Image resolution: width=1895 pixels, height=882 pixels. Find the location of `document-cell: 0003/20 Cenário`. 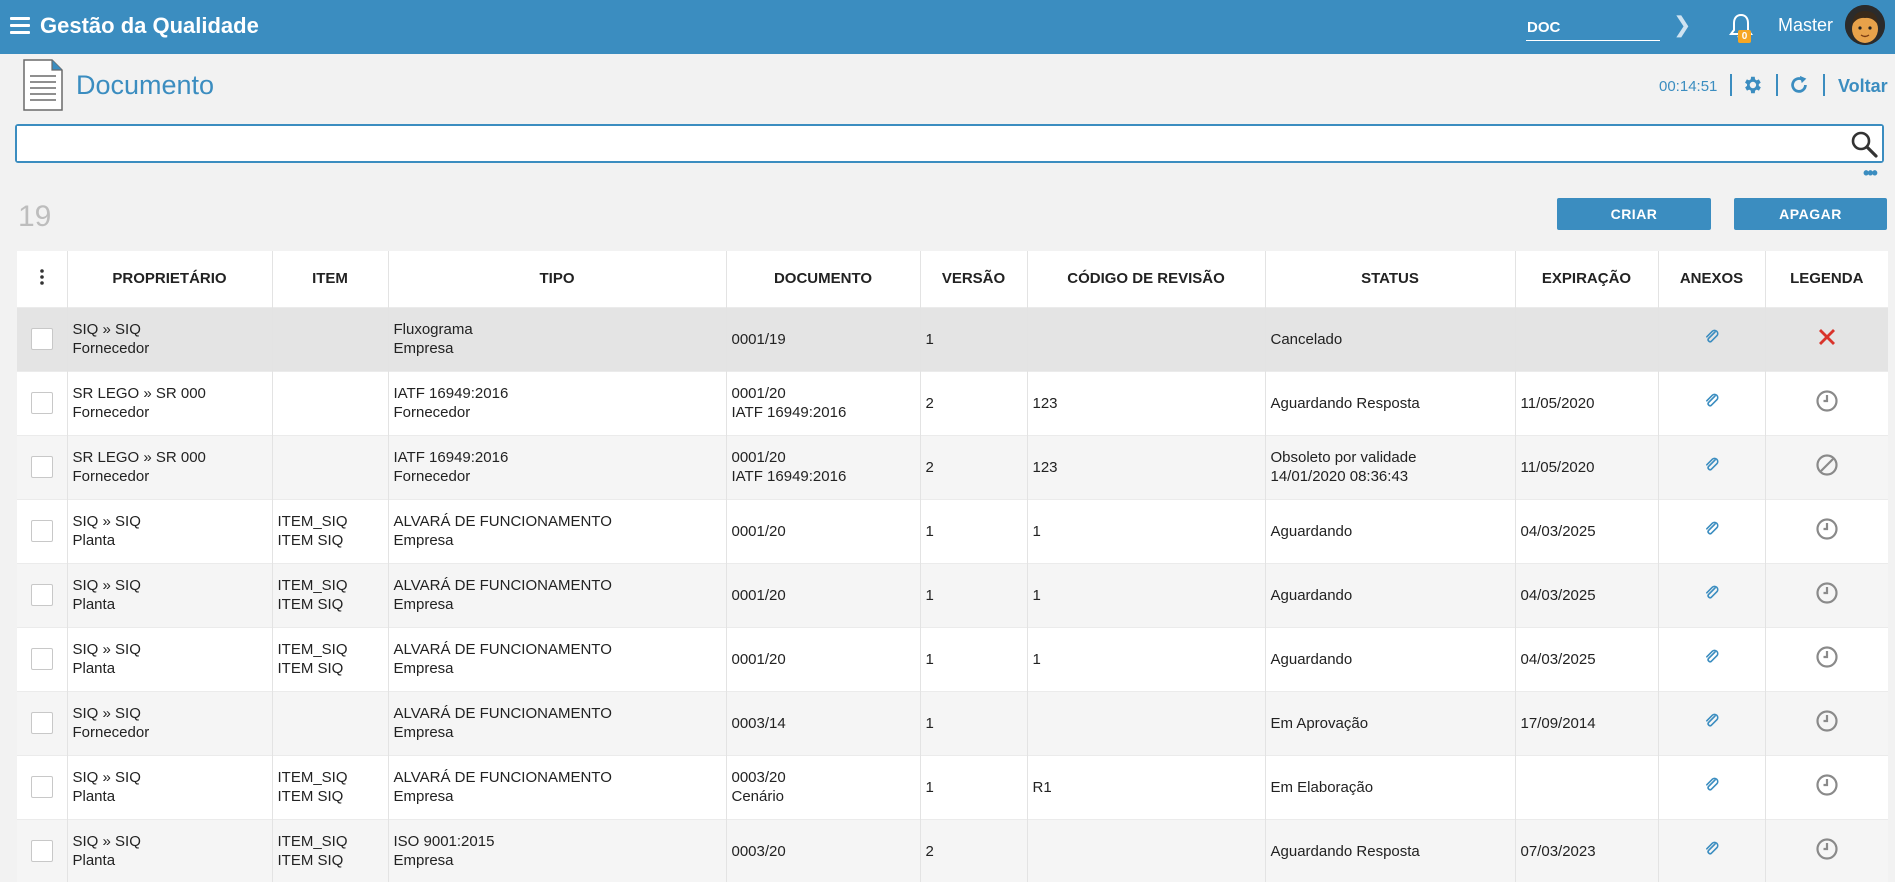

document-cell: 0003/20 Cenário is located at coordinates (823, 786).